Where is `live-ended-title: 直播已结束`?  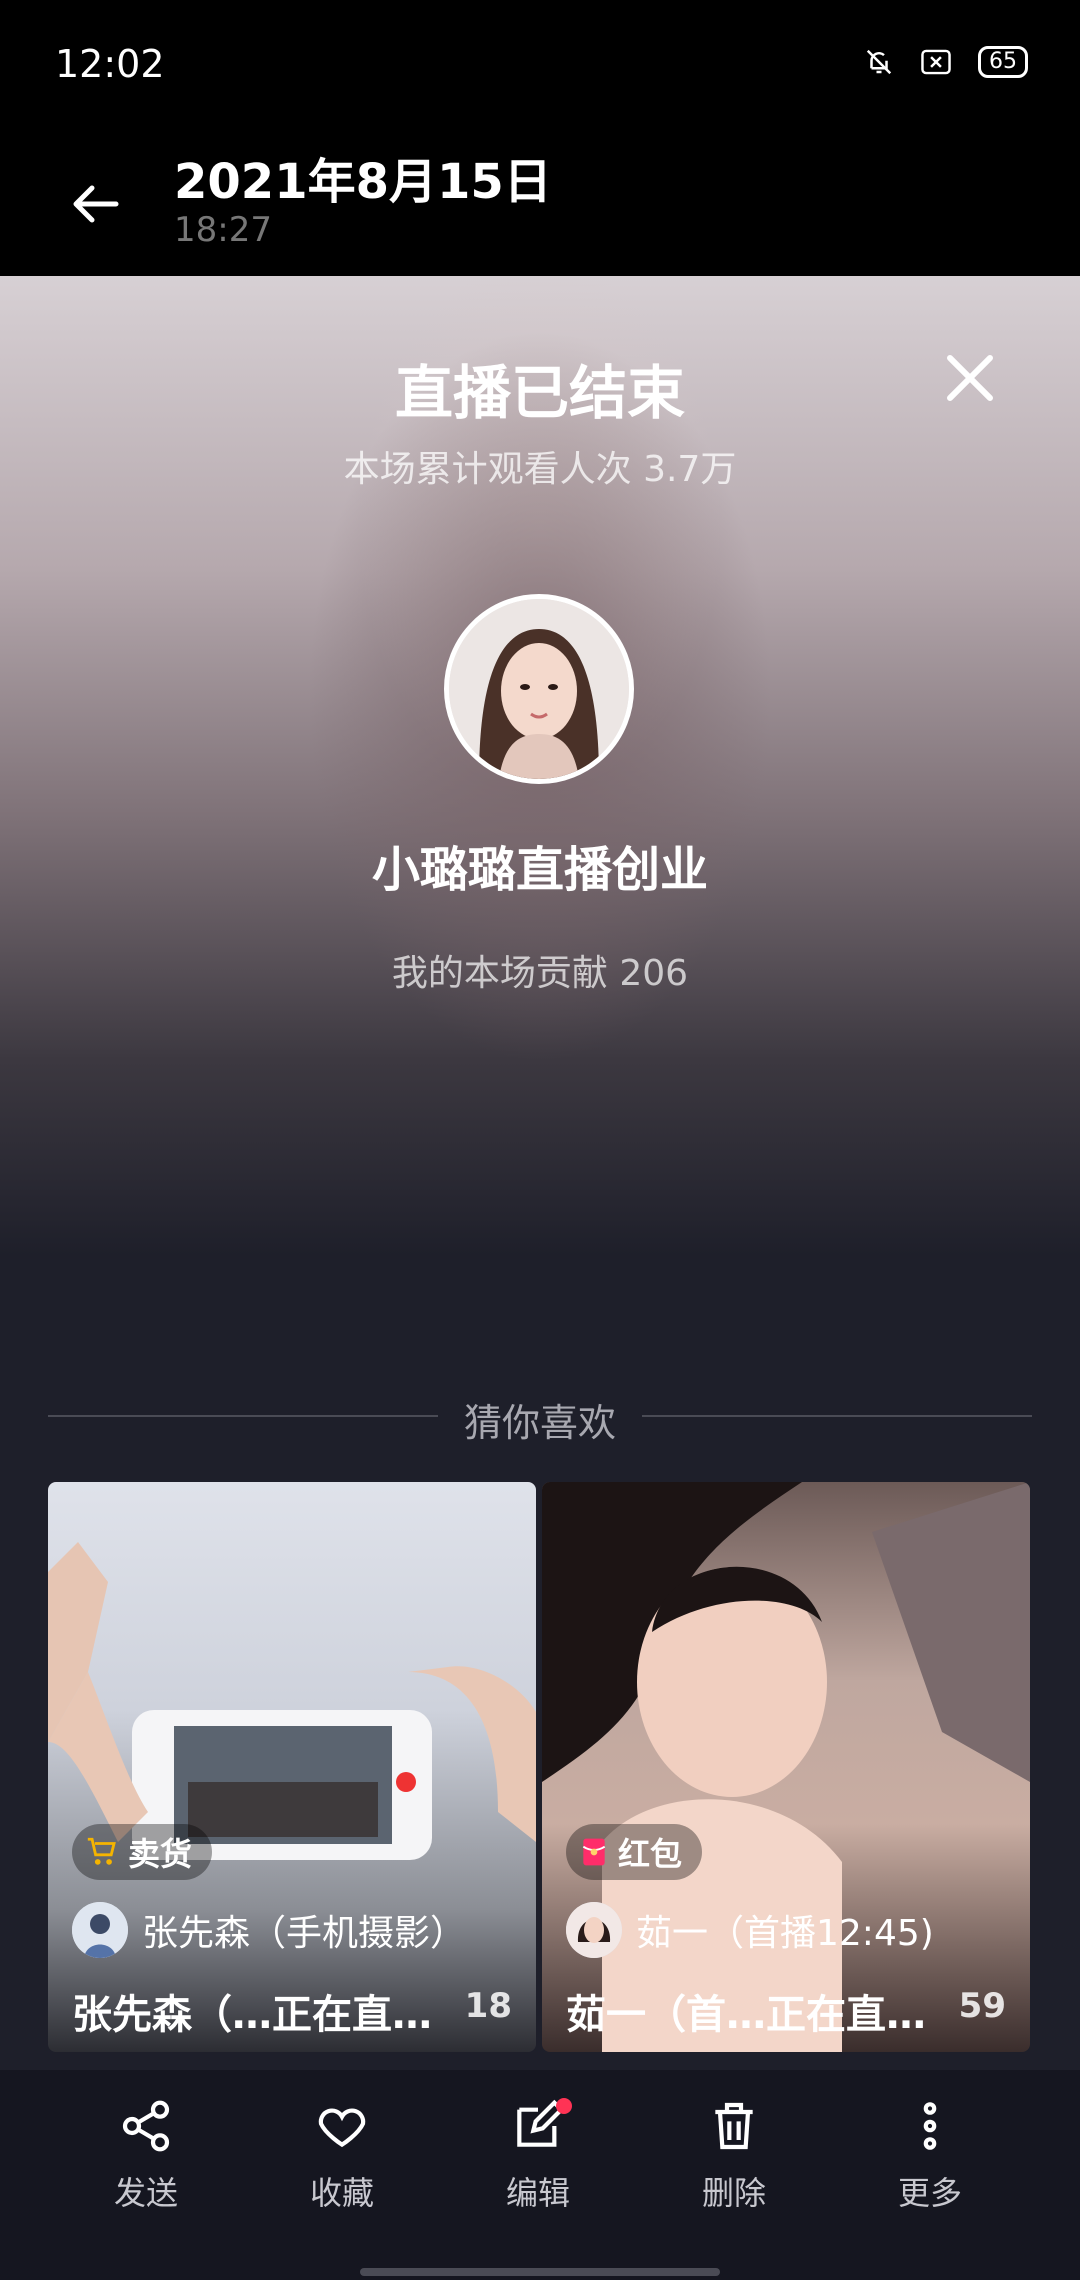 live-ended-title: 直播已结束 is located at coordinates (539, 393).